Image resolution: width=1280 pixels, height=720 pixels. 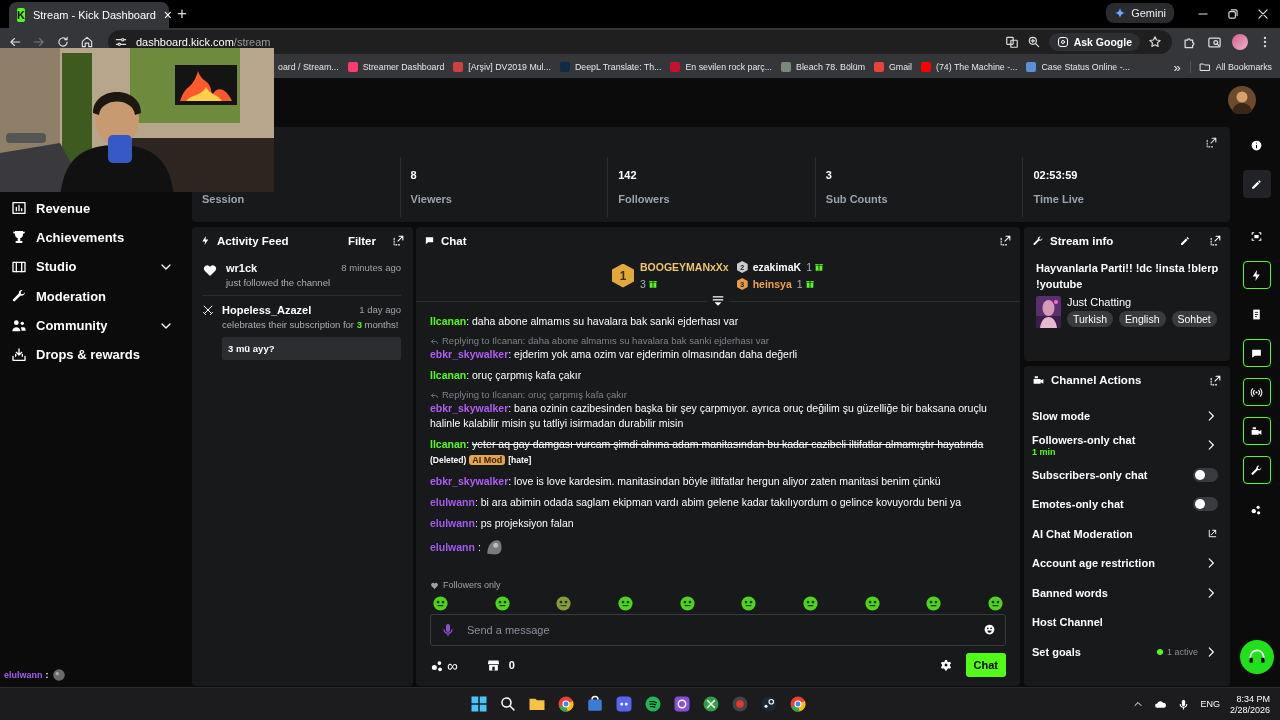 What do you see at coordinates (682, 704) in the screenshot?
I see `app-icon` at bounding box center [682, 704].